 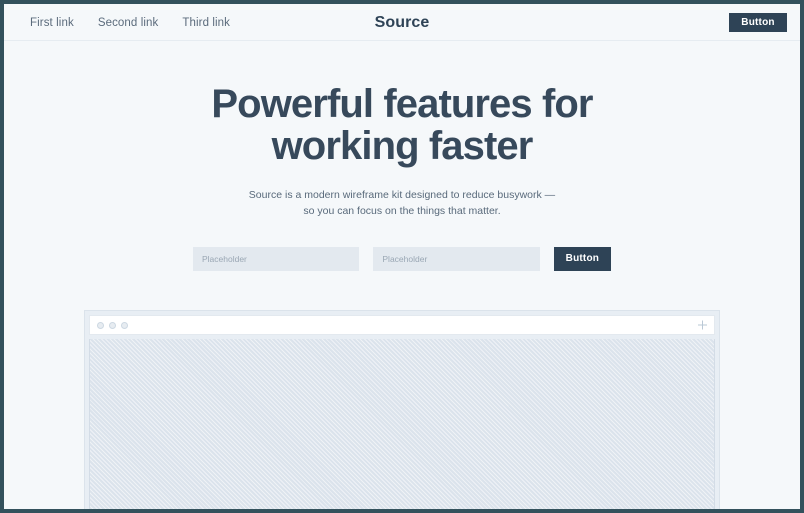 I want to click on brand-logo-text: Source, so click(x=402, y=22).